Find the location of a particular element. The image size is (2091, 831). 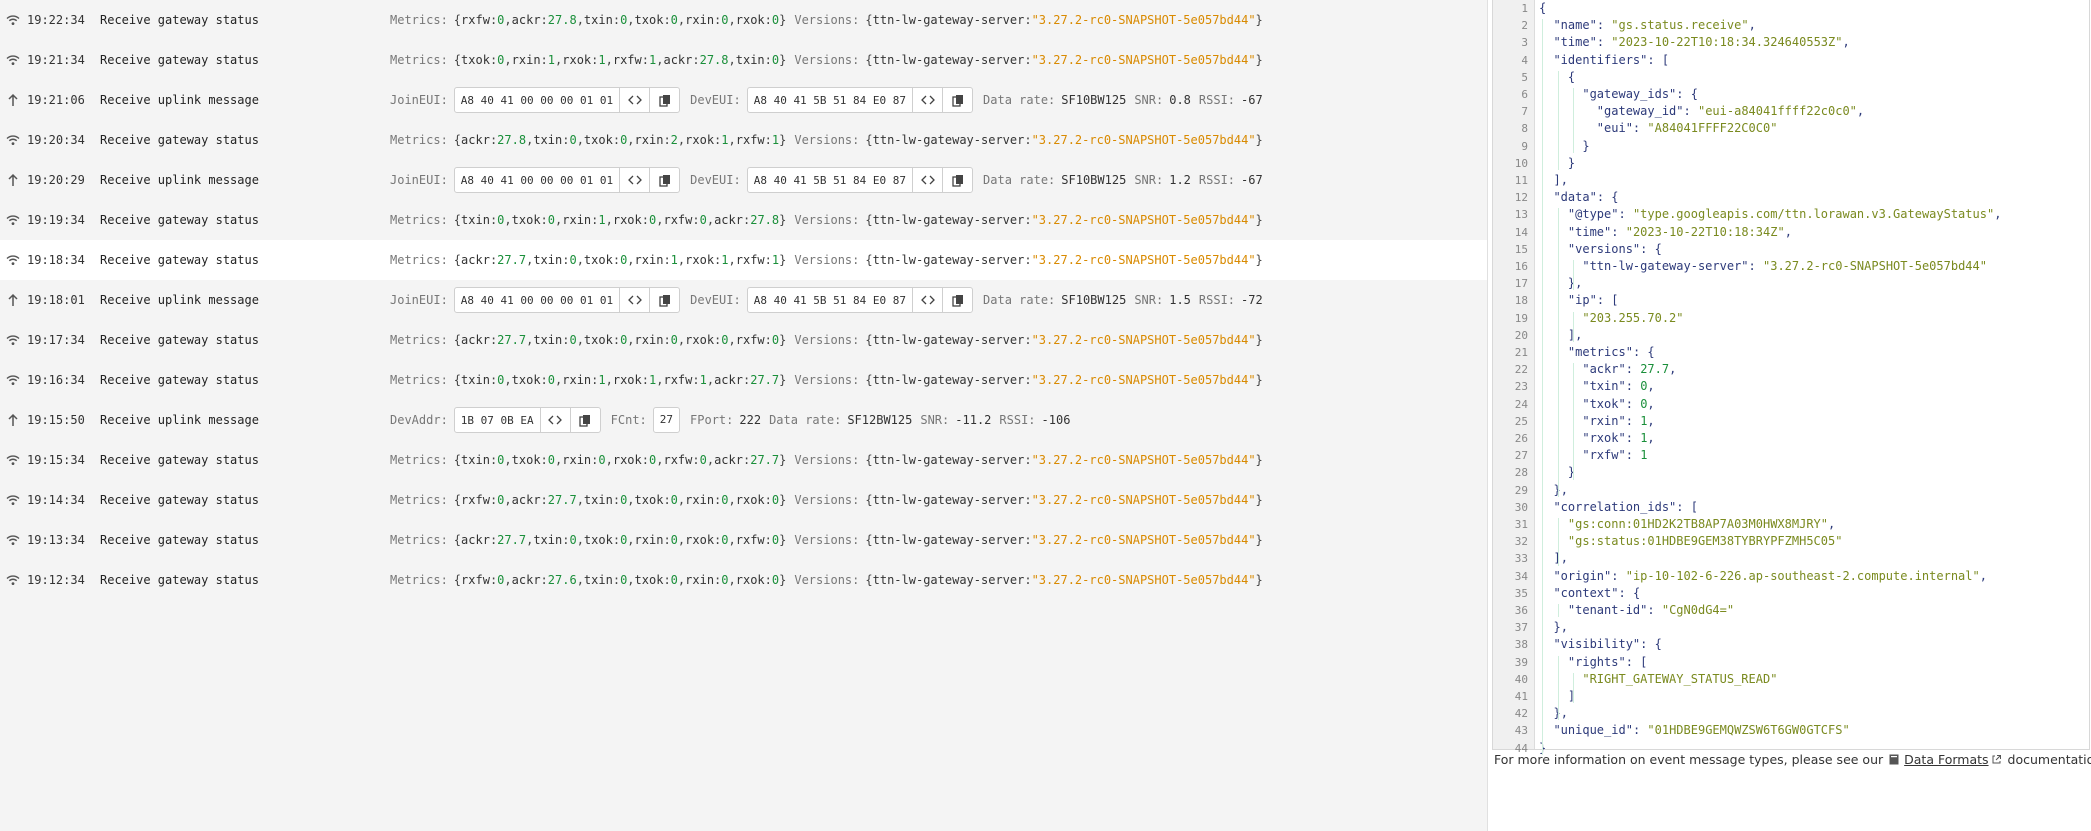

data-formats-link: Data Formats is located at coordinates (1946, 759).